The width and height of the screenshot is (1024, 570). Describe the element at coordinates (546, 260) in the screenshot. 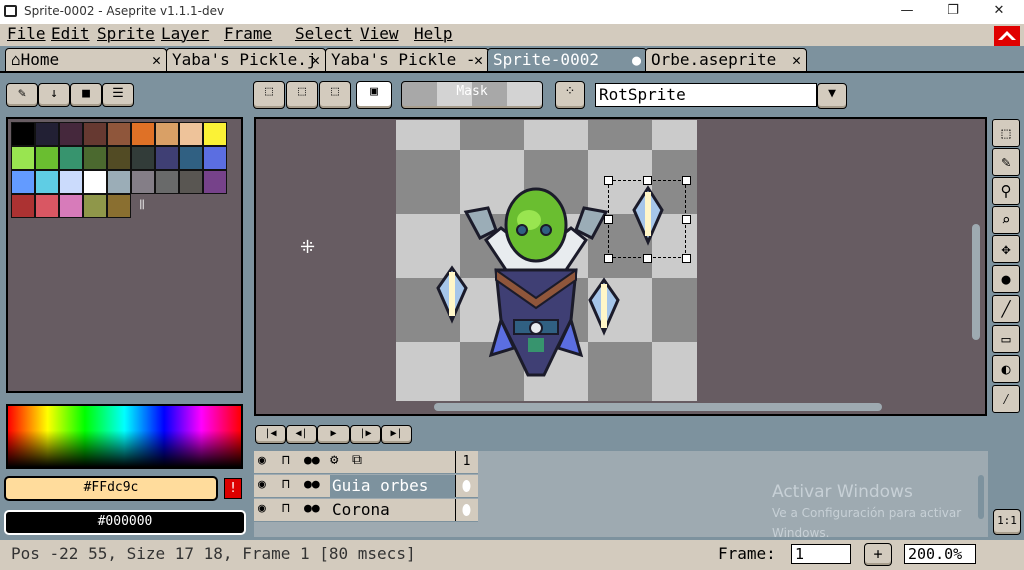

I see `sprite-canvas` at that location.